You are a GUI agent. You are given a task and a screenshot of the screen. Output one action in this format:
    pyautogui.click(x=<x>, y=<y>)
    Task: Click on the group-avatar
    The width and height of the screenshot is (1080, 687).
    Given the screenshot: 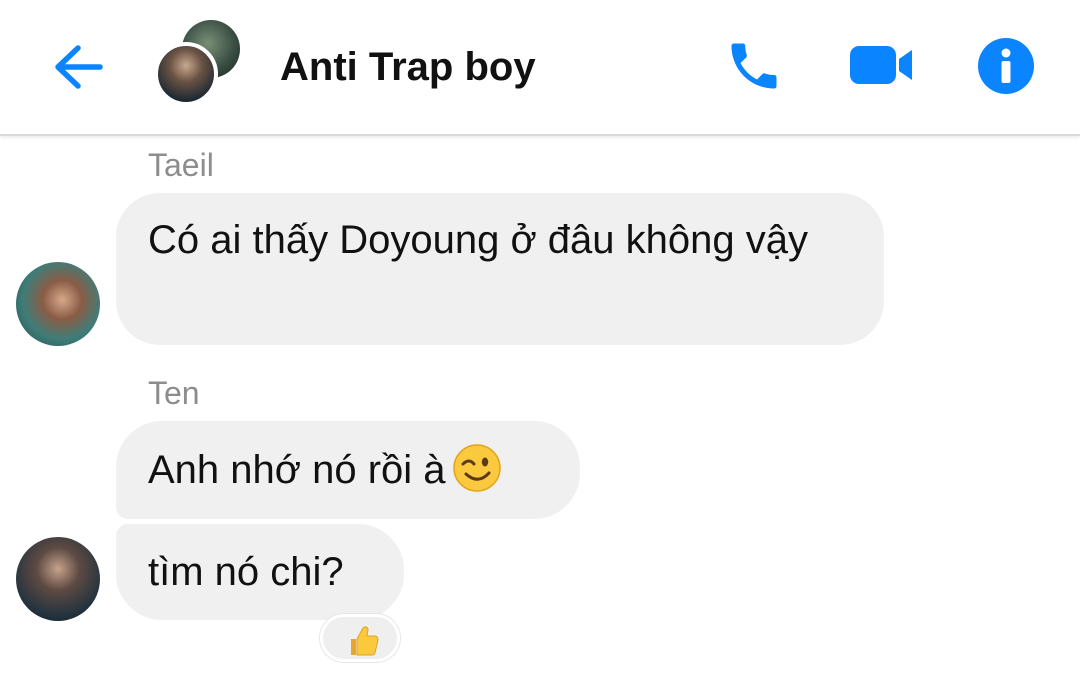 What is the action you would take?
    pyautogui.click(x=202, y=66)
    